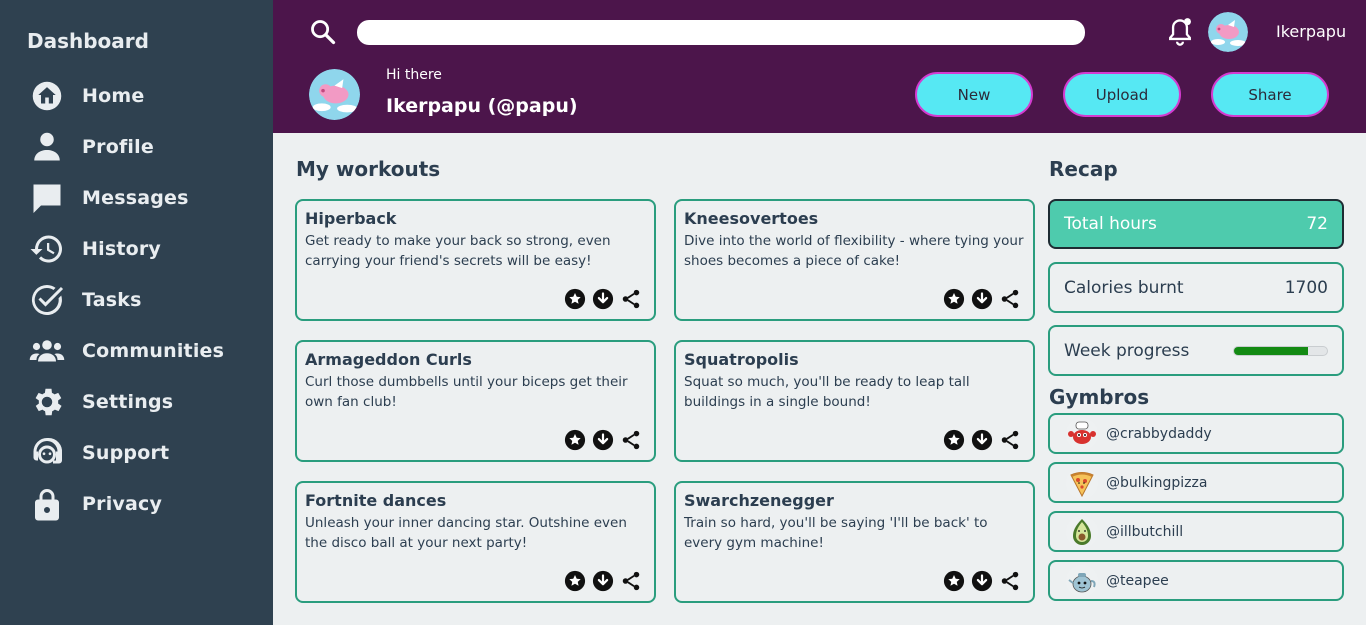 This screenshot has height=625, width=1366. I want to click on gymbro-handle: @illbutchill, so click(1145, 531).